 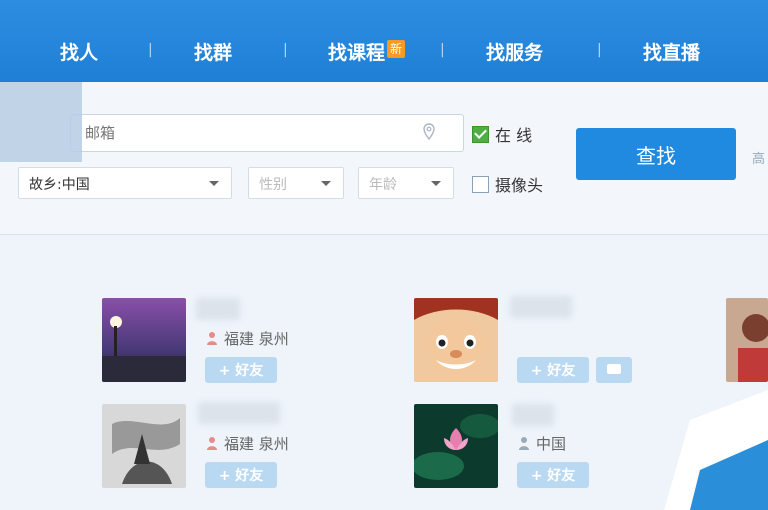 I want to click on camera-checkbox-row: 摄像头, so click(x=507, y=184).